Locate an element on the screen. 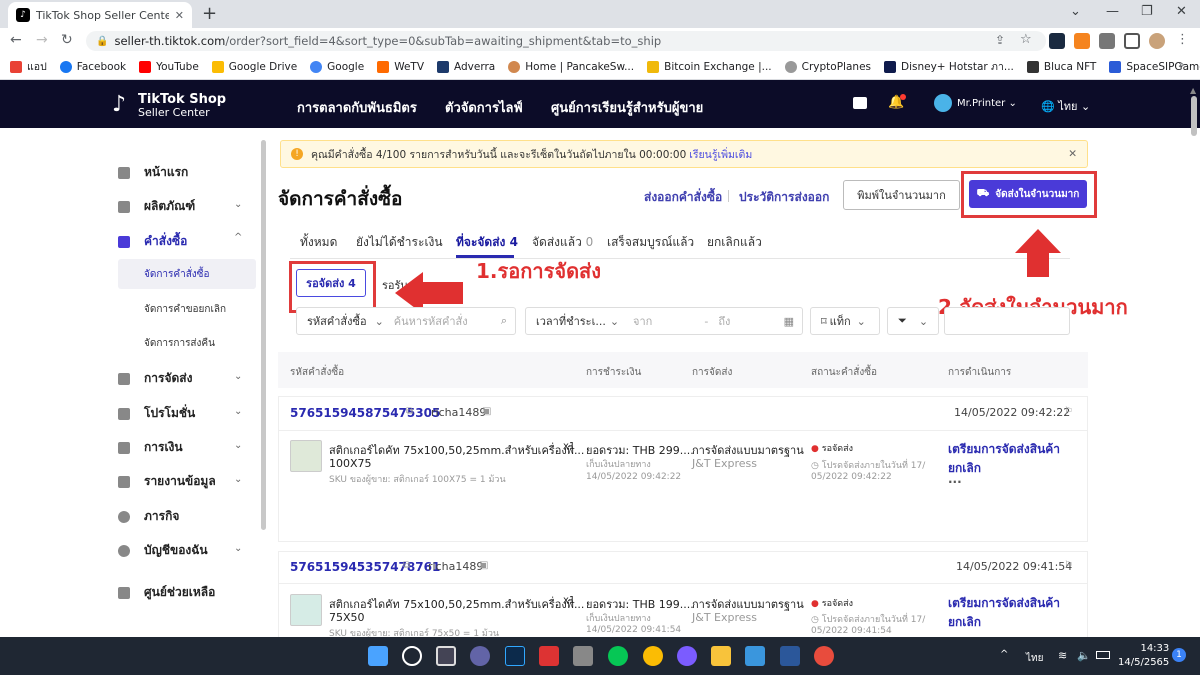 The height and width of the screenshot is (675, 1200). store-icon is located at coordinates (755, 656).